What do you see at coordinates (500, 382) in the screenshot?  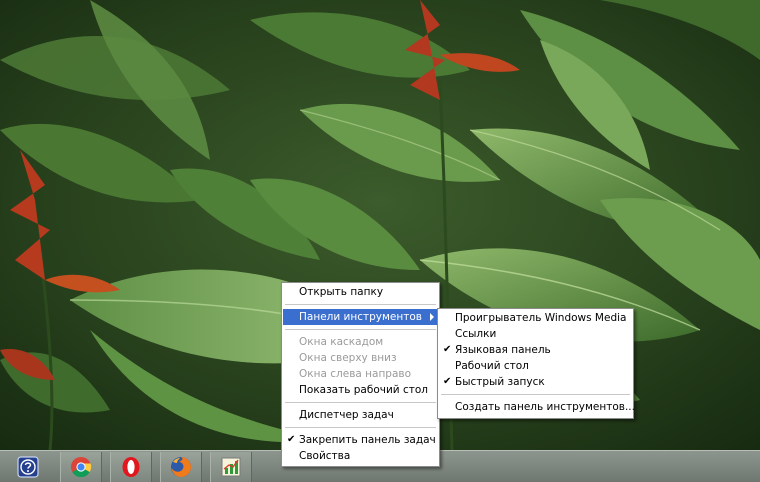 I see `menu-item-label: Быстрый запуск` at bounding box center [500, 382].